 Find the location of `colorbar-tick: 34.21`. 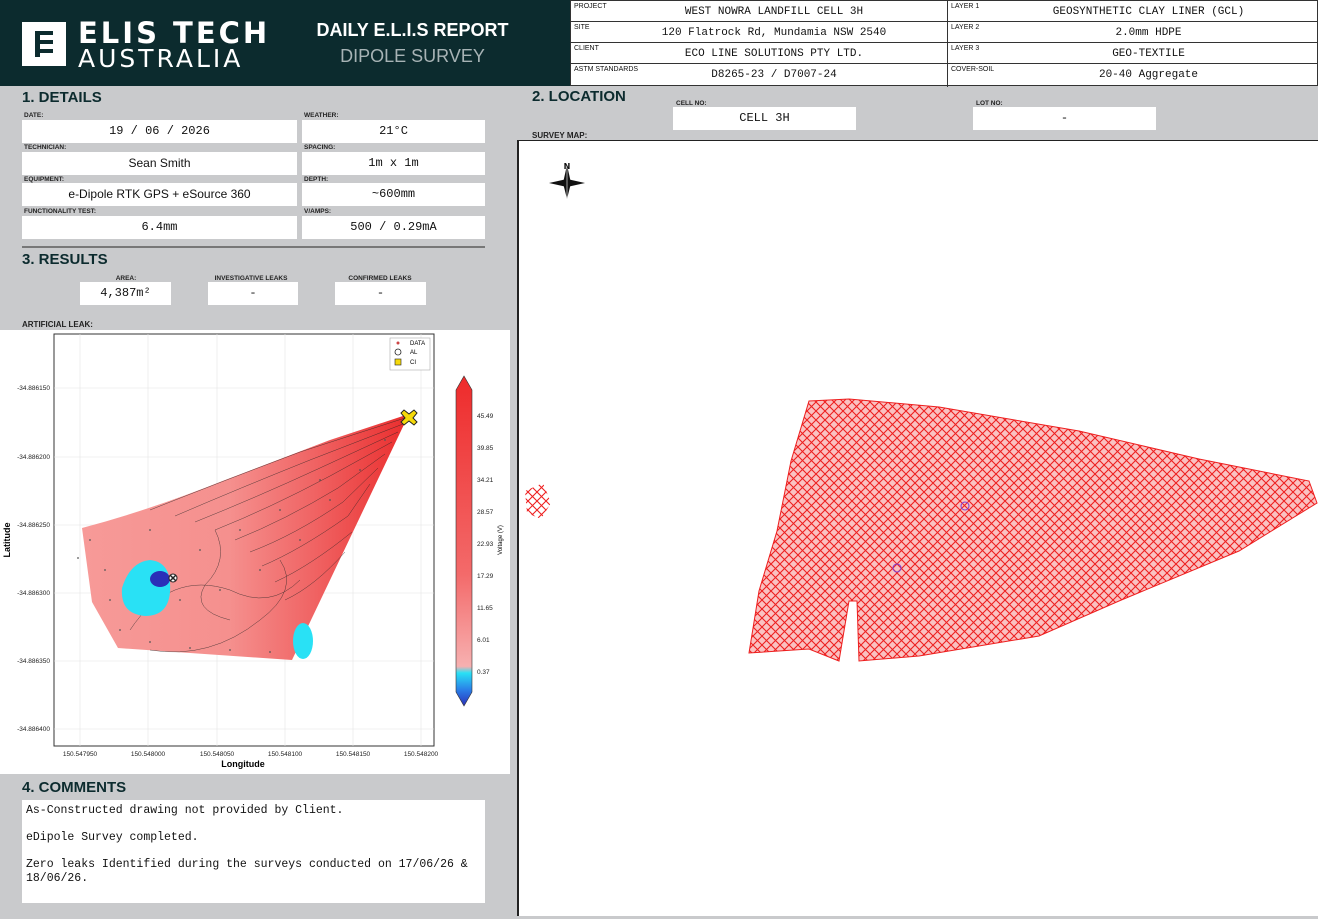

colorbar-tick: 34.21 is located at coordinates (485, 480).